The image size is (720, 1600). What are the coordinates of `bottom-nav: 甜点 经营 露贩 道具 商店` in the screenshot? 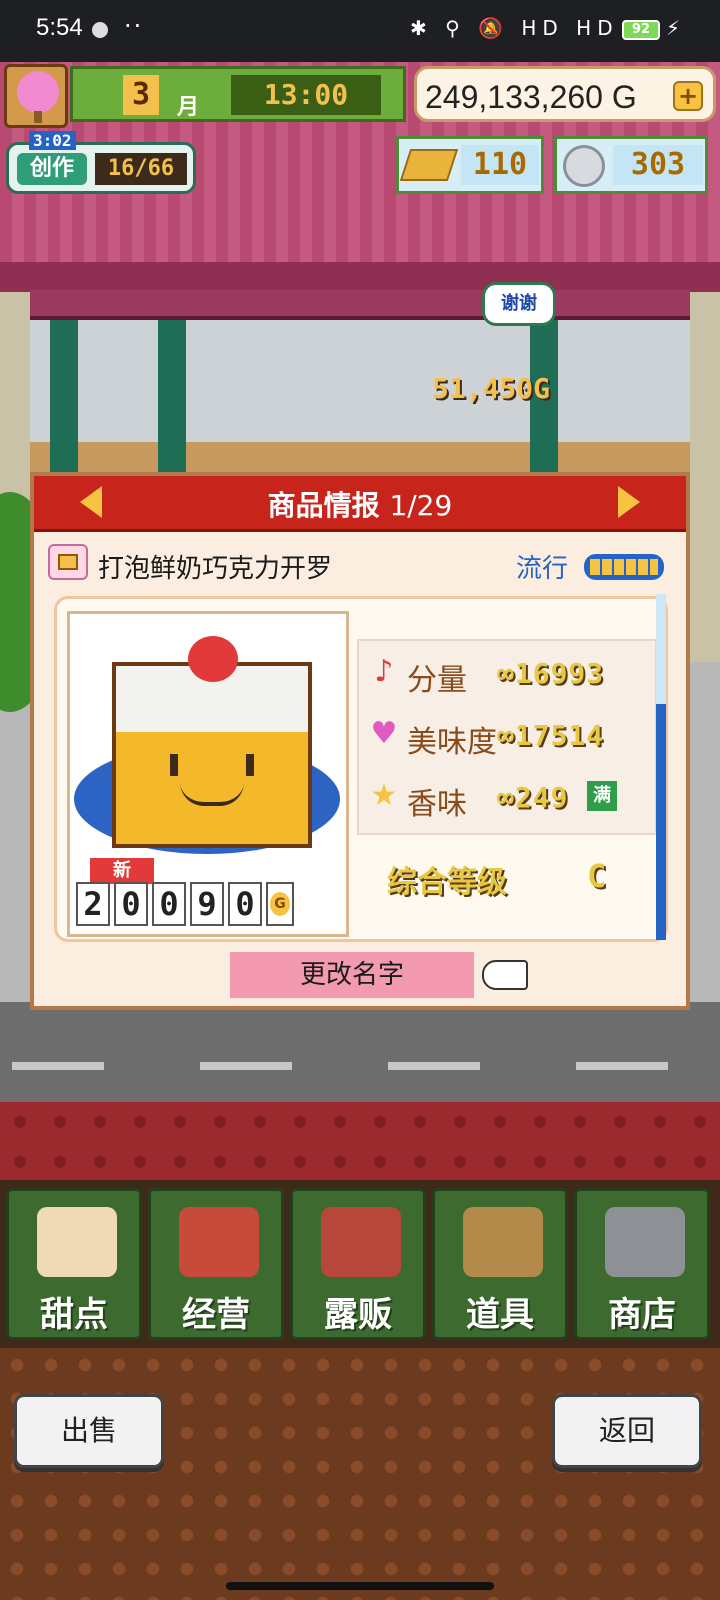 It's located at (360, 1264).